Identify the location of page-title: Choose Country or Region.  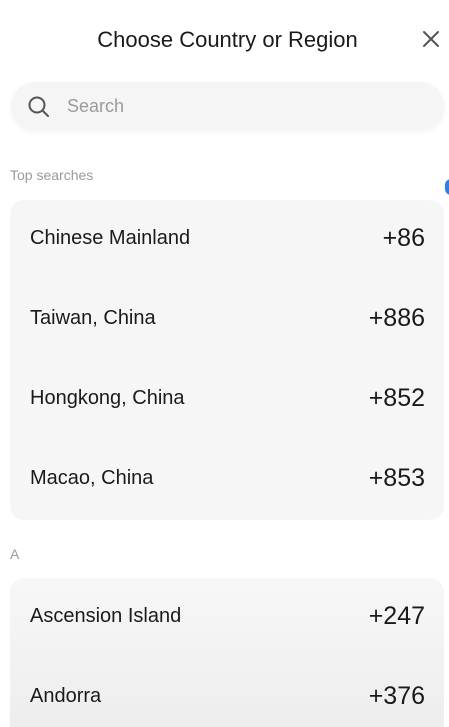
(227, 39).